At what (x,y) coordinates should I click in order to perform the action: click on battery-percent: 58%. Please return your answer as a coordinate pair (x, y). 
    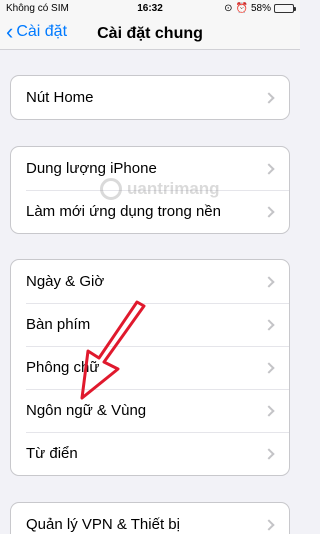
    Looking at the image, I should click on (260, 8).